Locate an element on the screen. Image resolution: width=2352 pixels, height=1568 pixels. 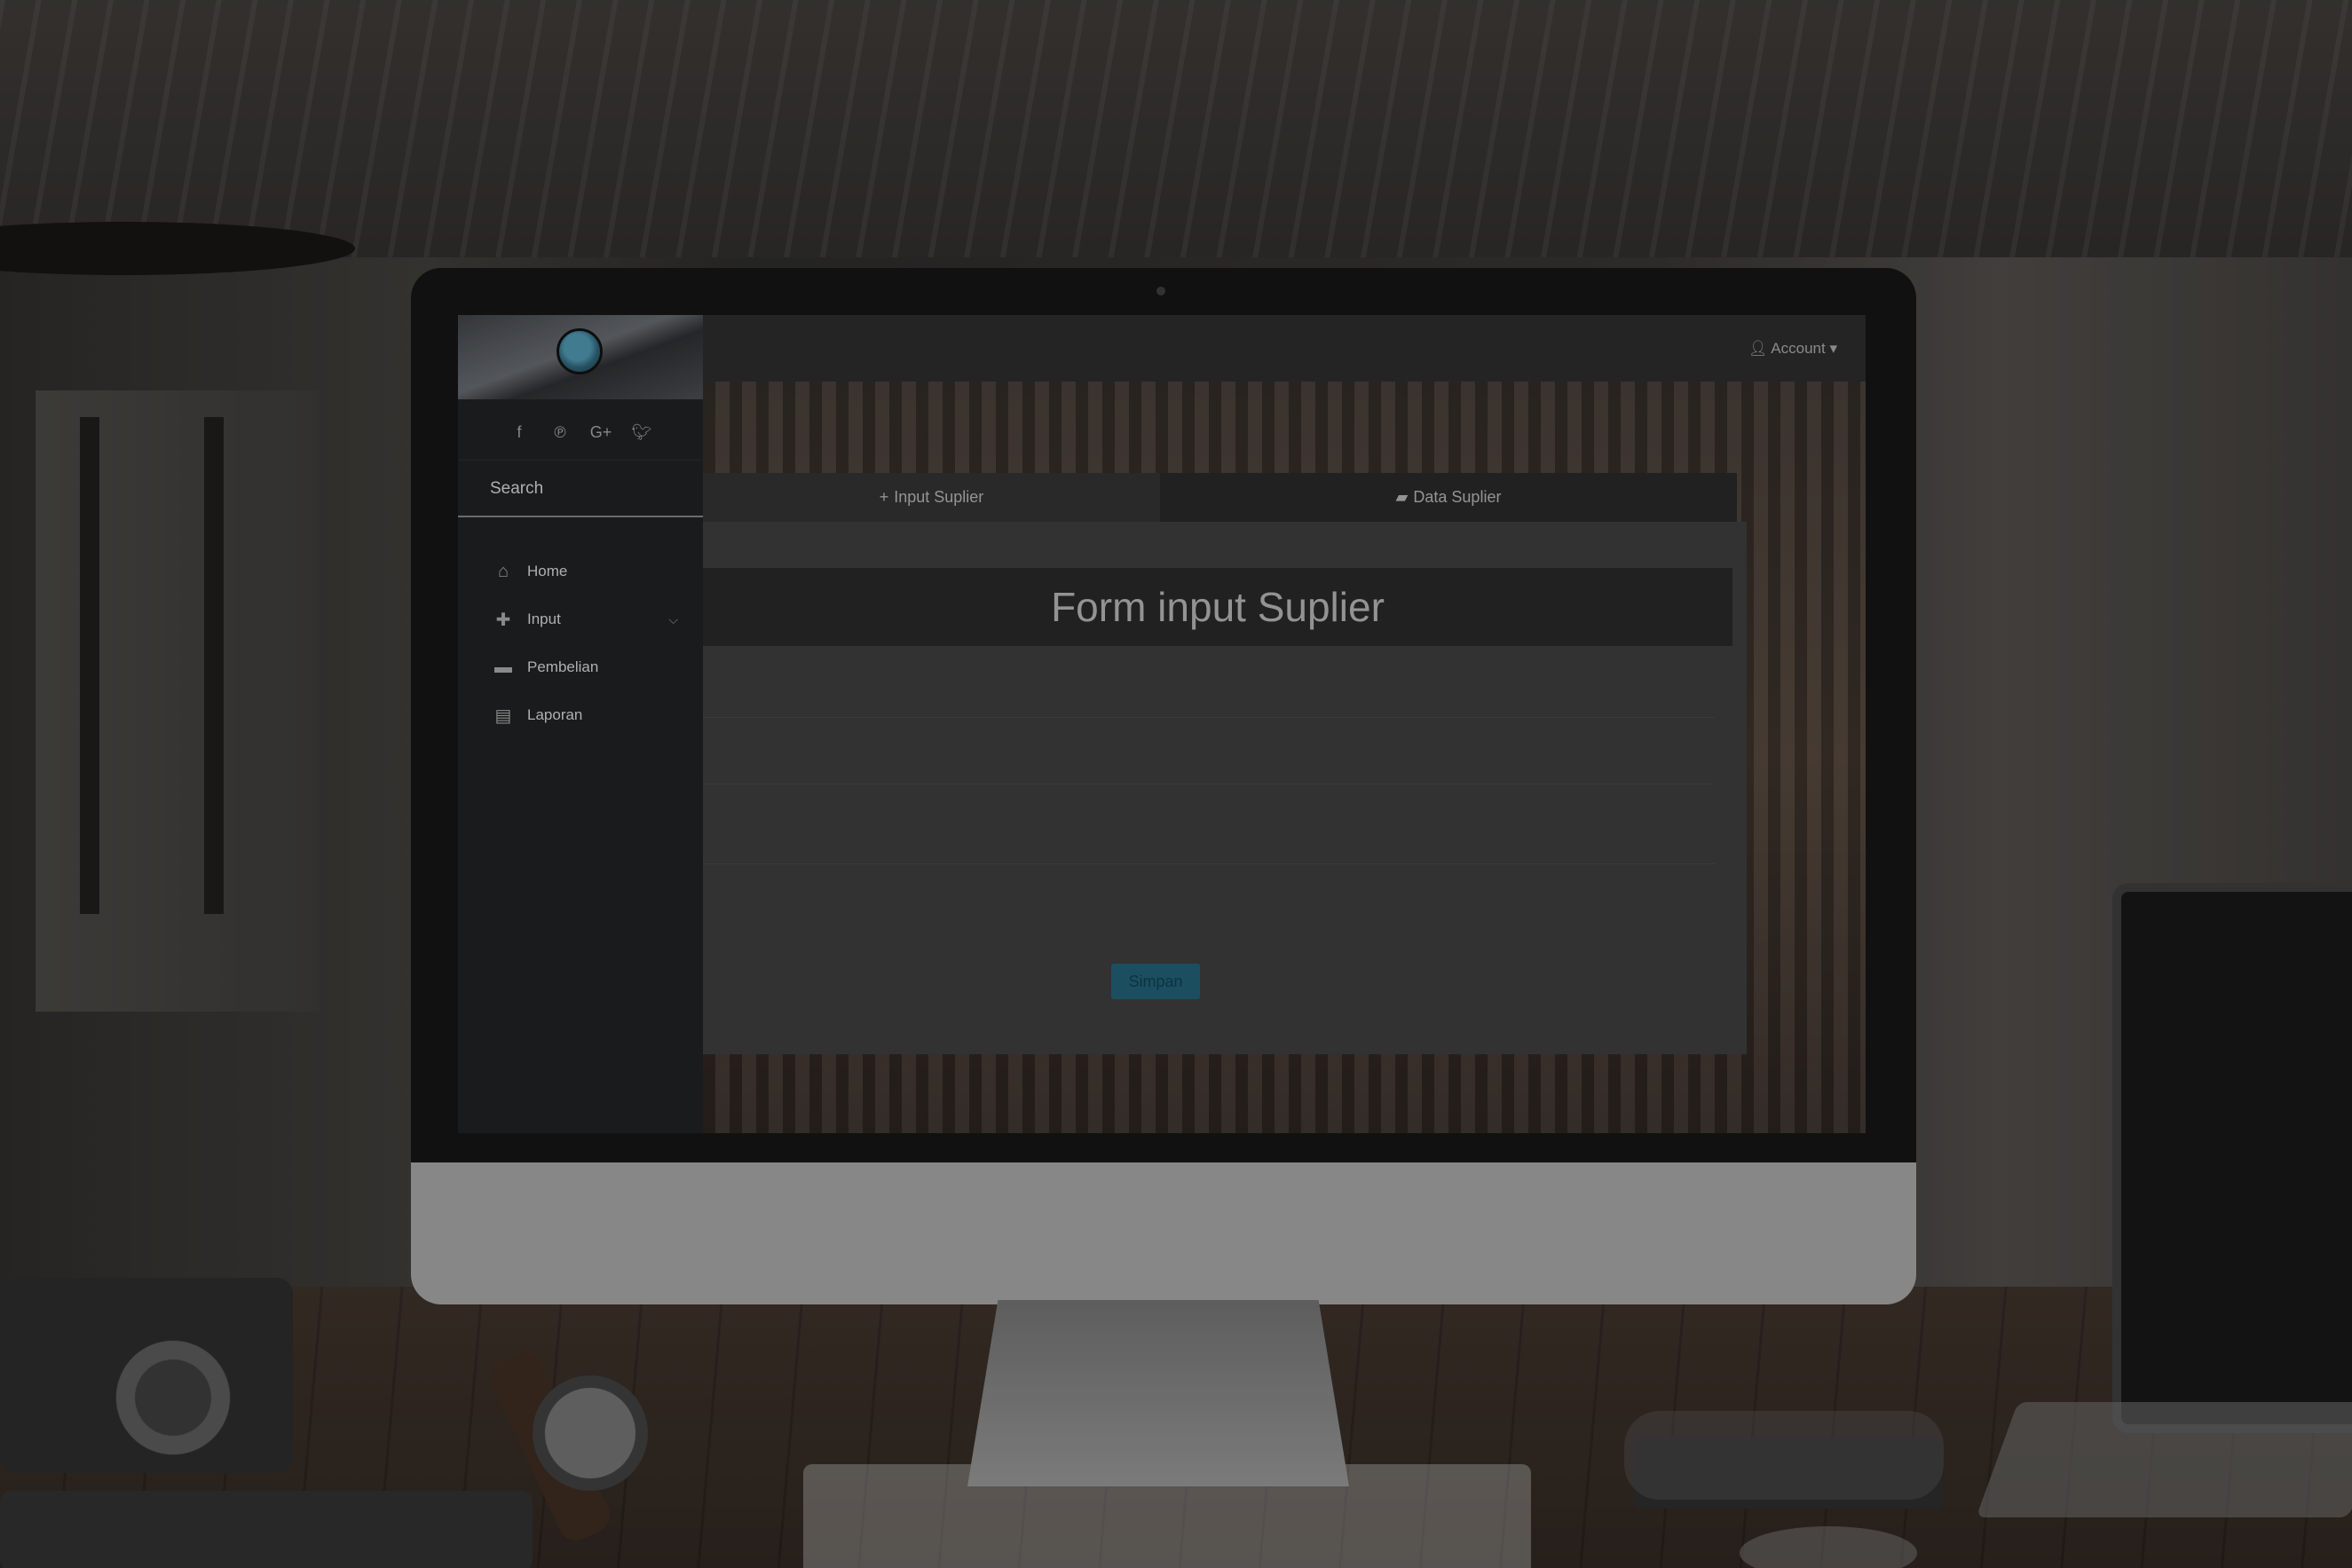
form-title: Form input Suplier is located at coordinates (1217, 607).